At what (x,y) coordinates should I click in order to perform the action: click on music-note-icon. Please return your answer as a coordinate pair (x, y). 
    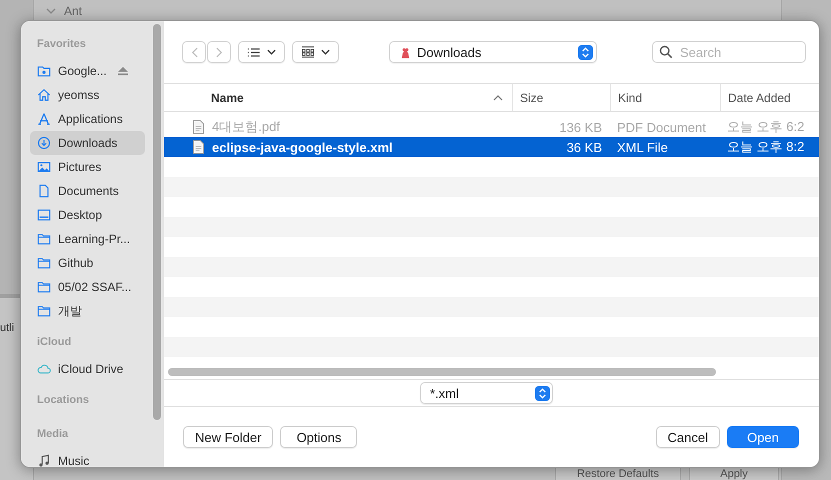
    Looking at the image, I should click on (44, 460).